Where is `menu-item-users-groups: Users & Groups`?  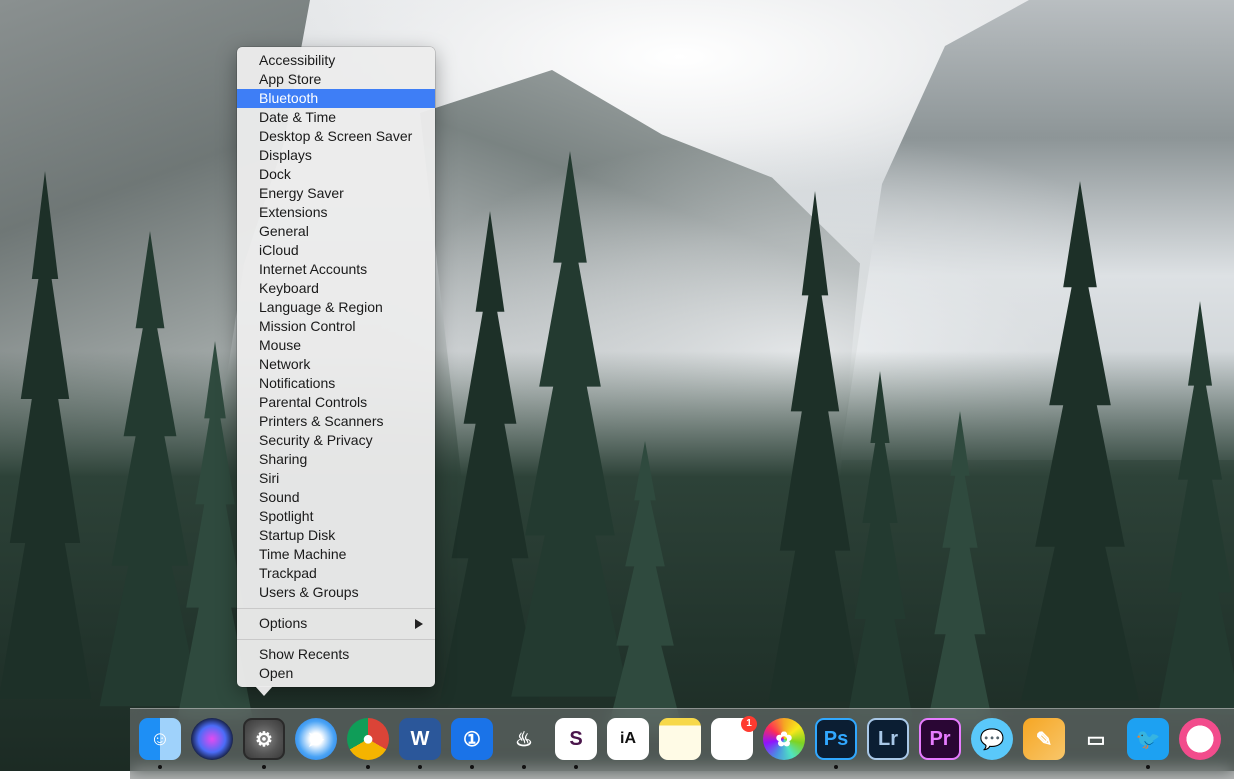 menu-item-users-groups: Users & Groups is located at coordinates (336, 592).